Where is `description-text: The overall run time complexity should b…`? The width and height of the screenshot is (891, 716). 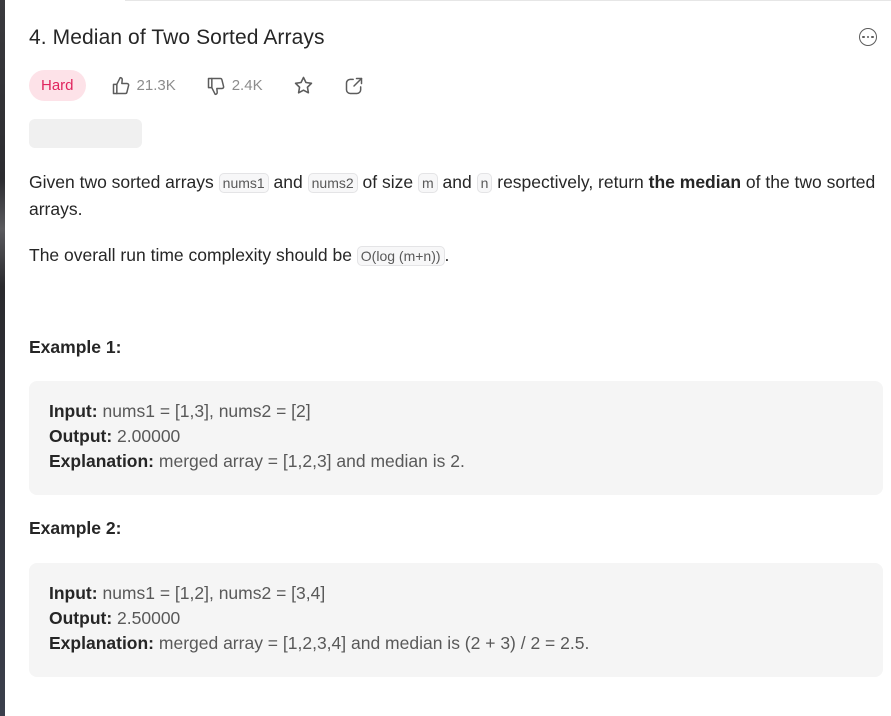 description-text: The overall run time complexity should b… is located at coordinates (193, 255).